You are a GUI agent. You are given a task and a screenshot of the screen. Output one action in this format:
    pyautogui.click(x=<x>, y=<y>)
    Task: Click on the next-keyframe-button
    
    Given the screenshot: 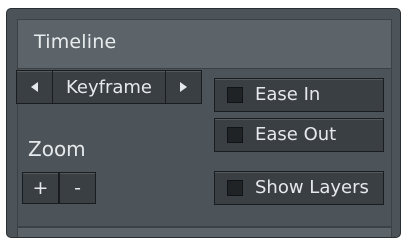 What is the action you would take?
    pyautogui.click(x=183, y=87)
    